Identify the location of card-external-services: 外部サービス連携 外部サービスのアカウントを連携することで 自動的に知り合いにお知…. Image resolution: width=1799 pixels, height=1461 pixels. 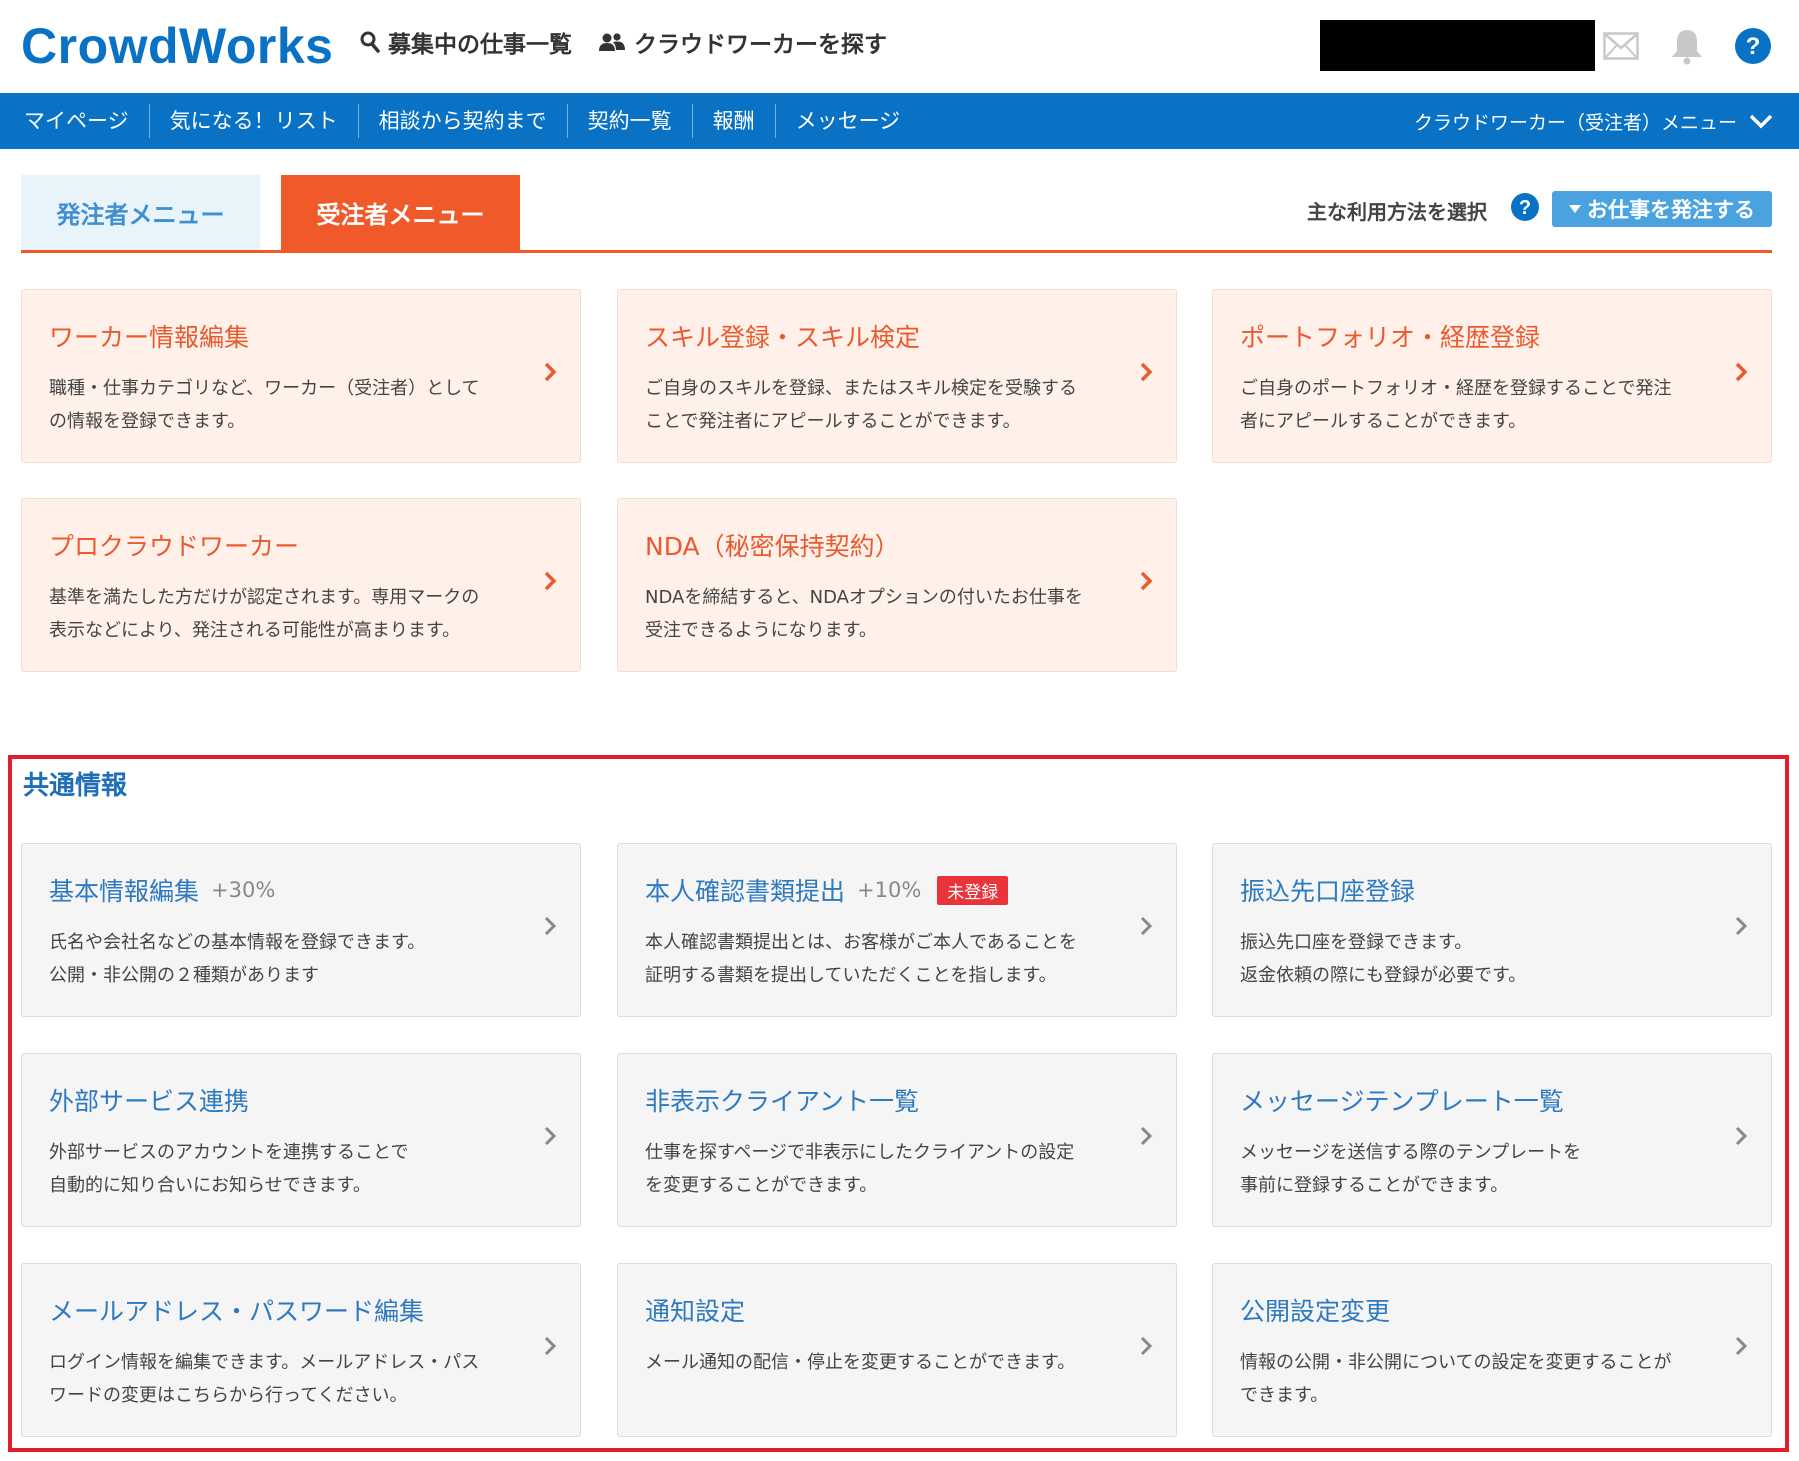
(301, 1140).